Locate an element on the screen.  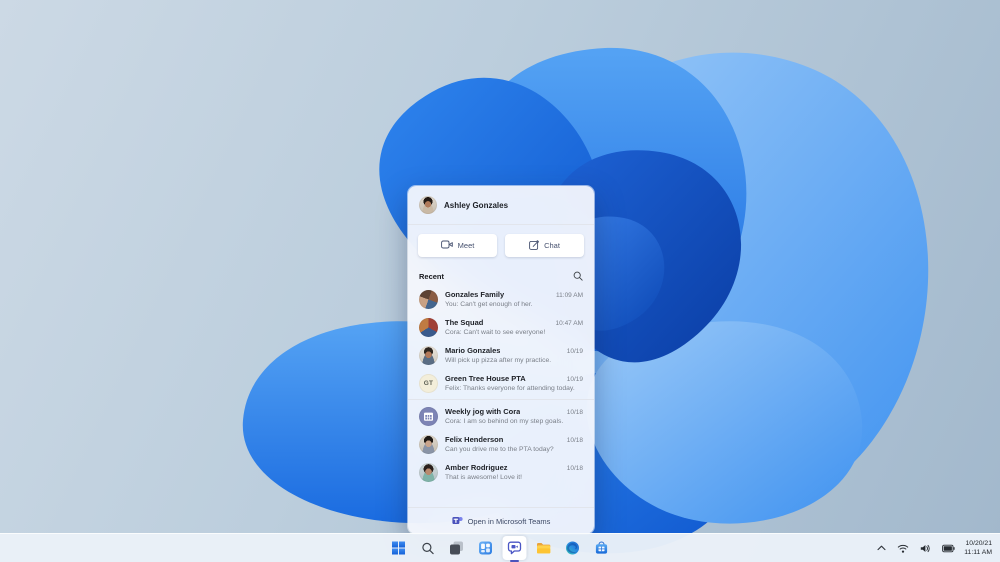
conversation-preview: Cora: I am so behind on my step goals. is located at coordinates (504, 421).